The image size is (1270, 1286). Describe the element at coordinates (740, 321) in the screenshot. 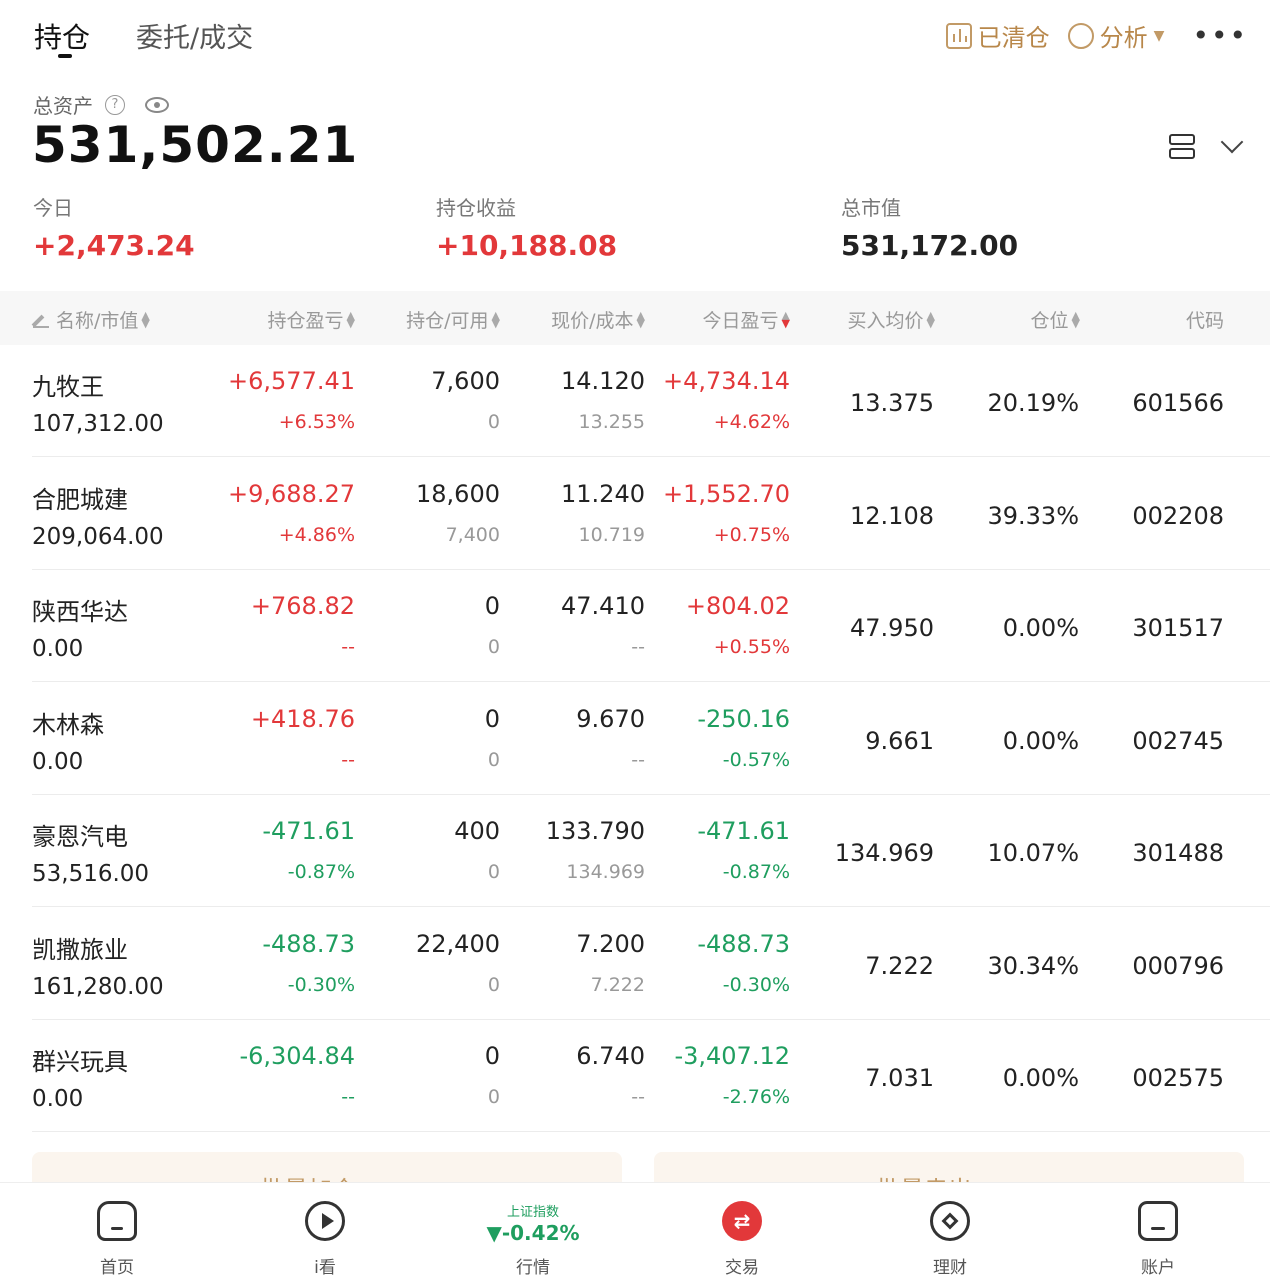

I see `col-today-label: 今日盈亏` at that location.